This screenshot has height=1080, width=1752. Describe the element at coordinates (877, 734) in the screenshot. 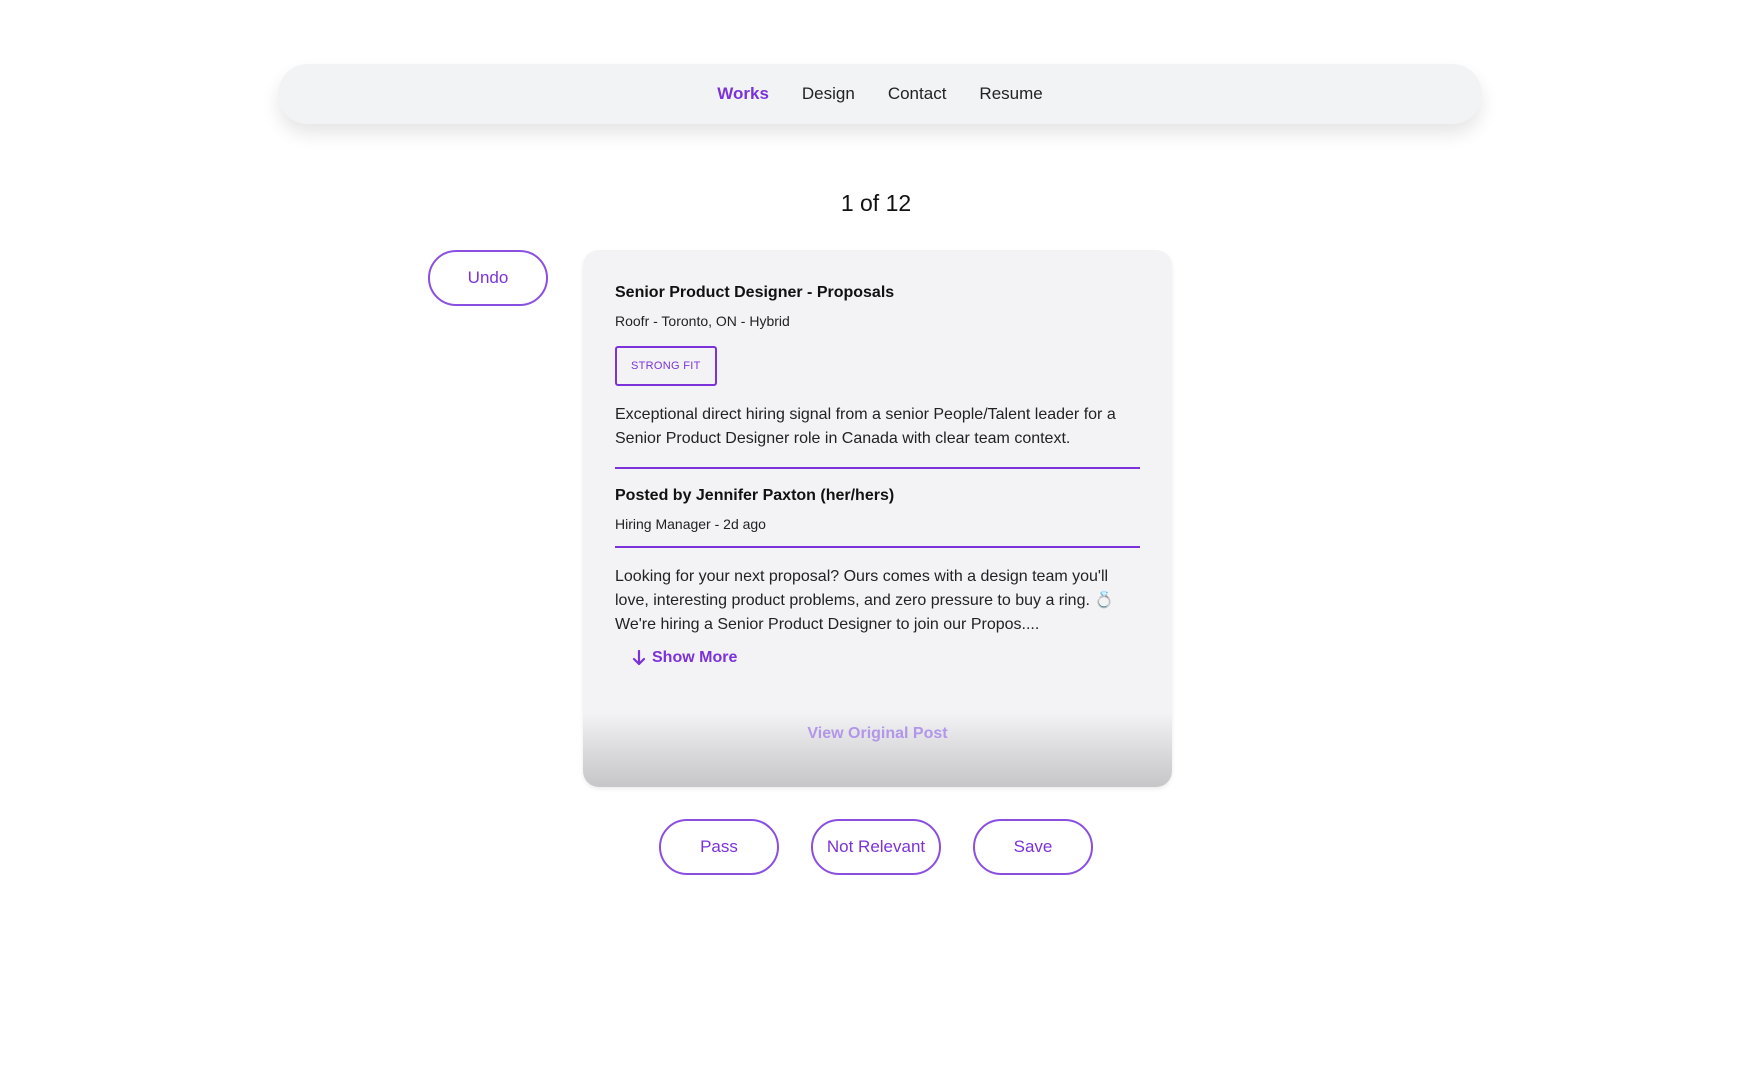

I see `view-original-post-link: View Original Post` at that location.